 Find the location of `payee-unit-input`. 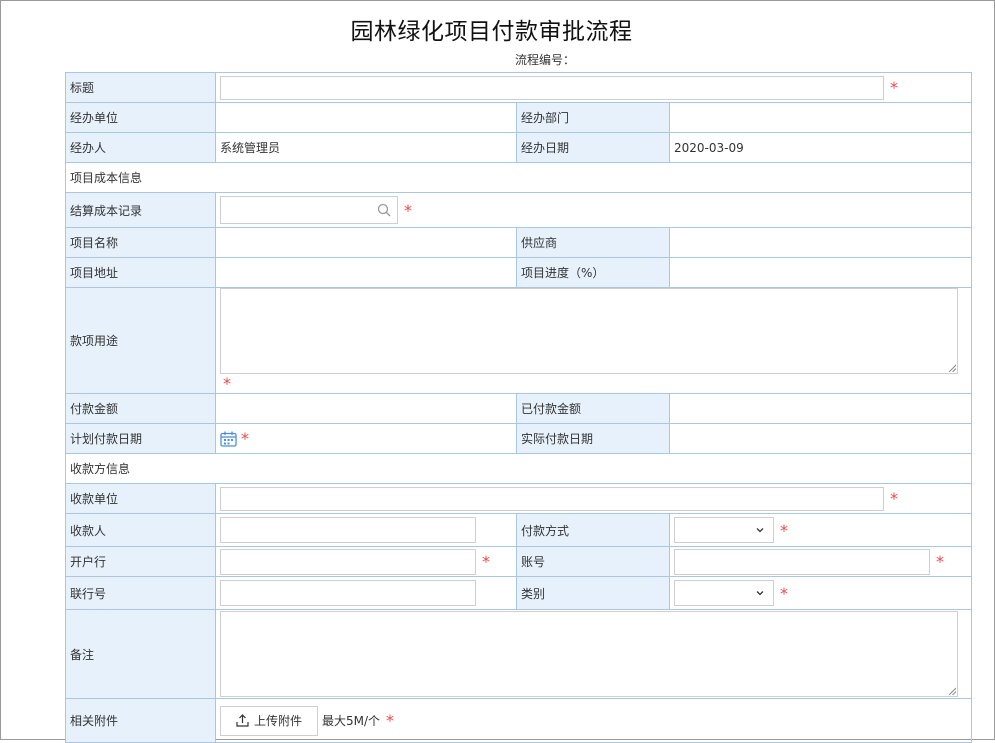

payee-unit-input is located at coordinates (552, 498).